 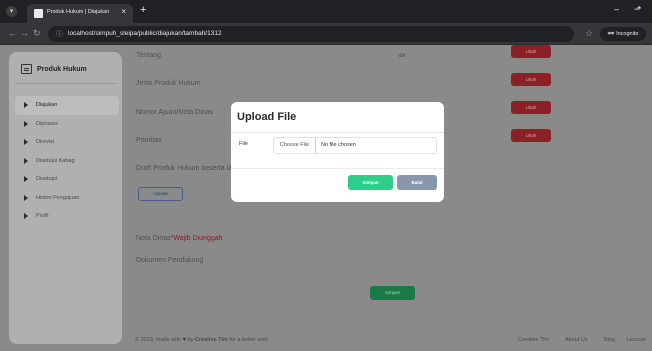 I want to click on footer-link-about-us: About Us, so click(x=576, y=340).